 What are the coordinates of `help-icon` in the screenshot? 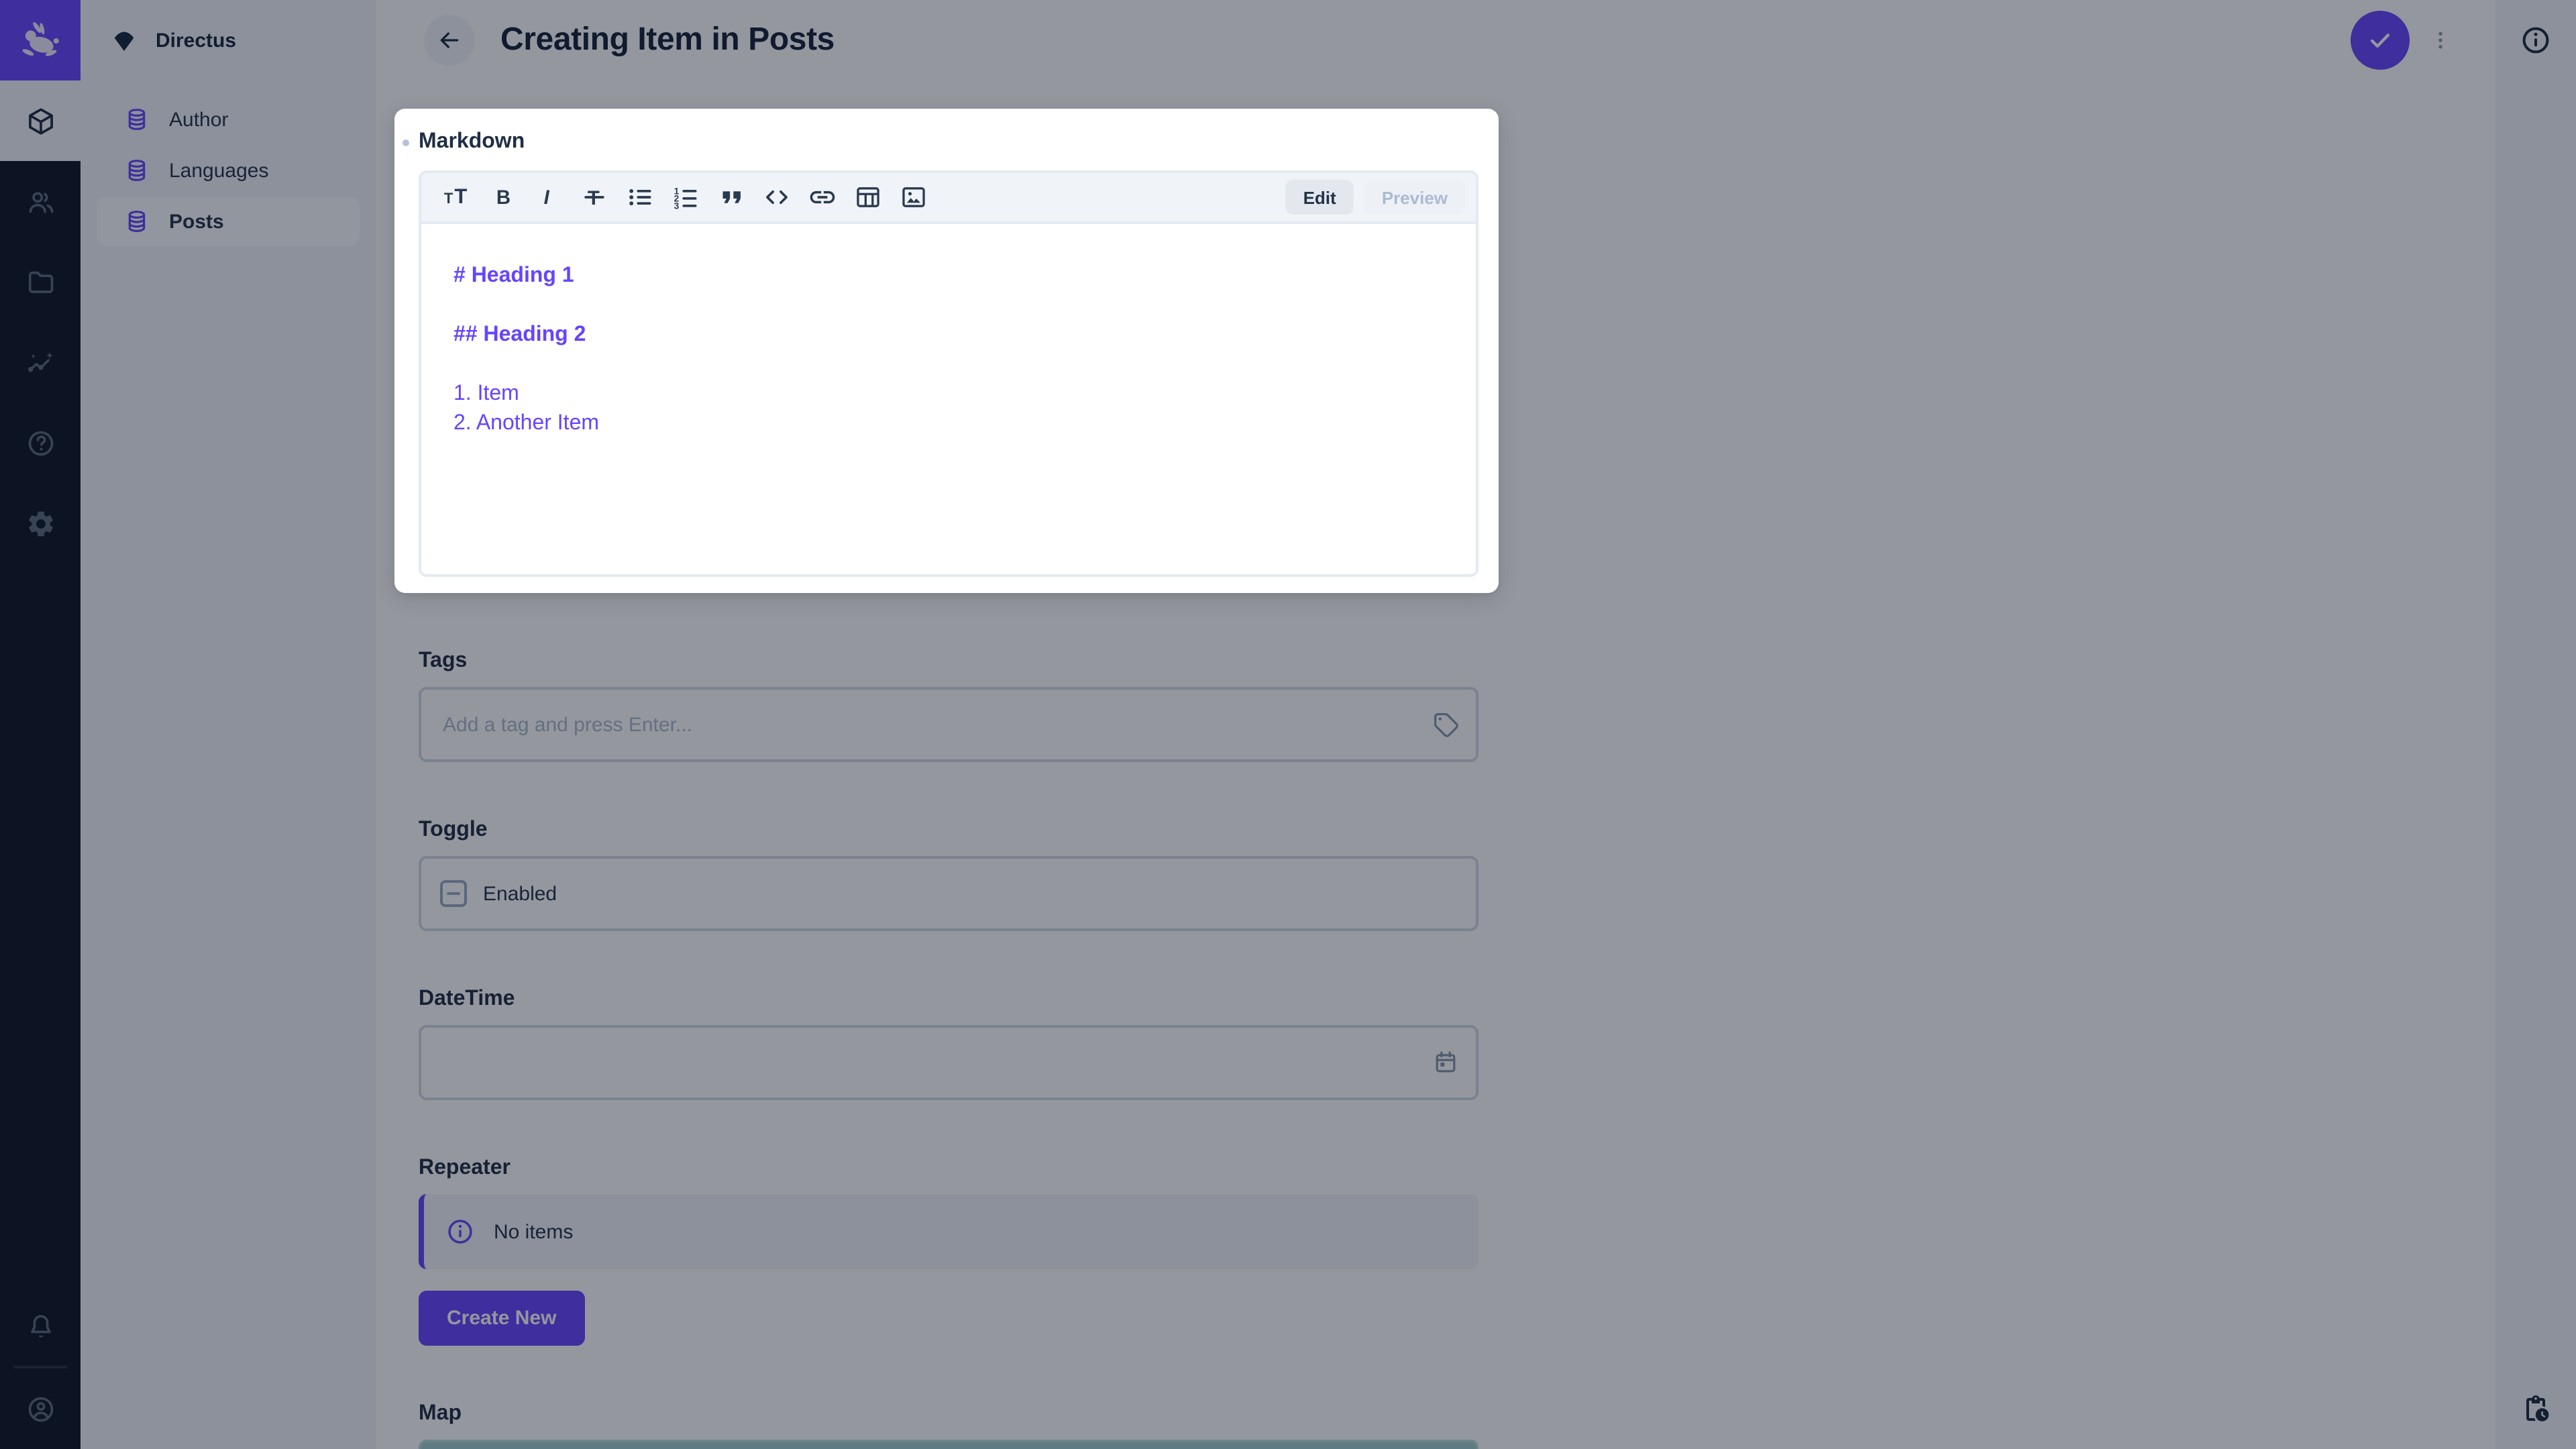 It's located at (40, 442).